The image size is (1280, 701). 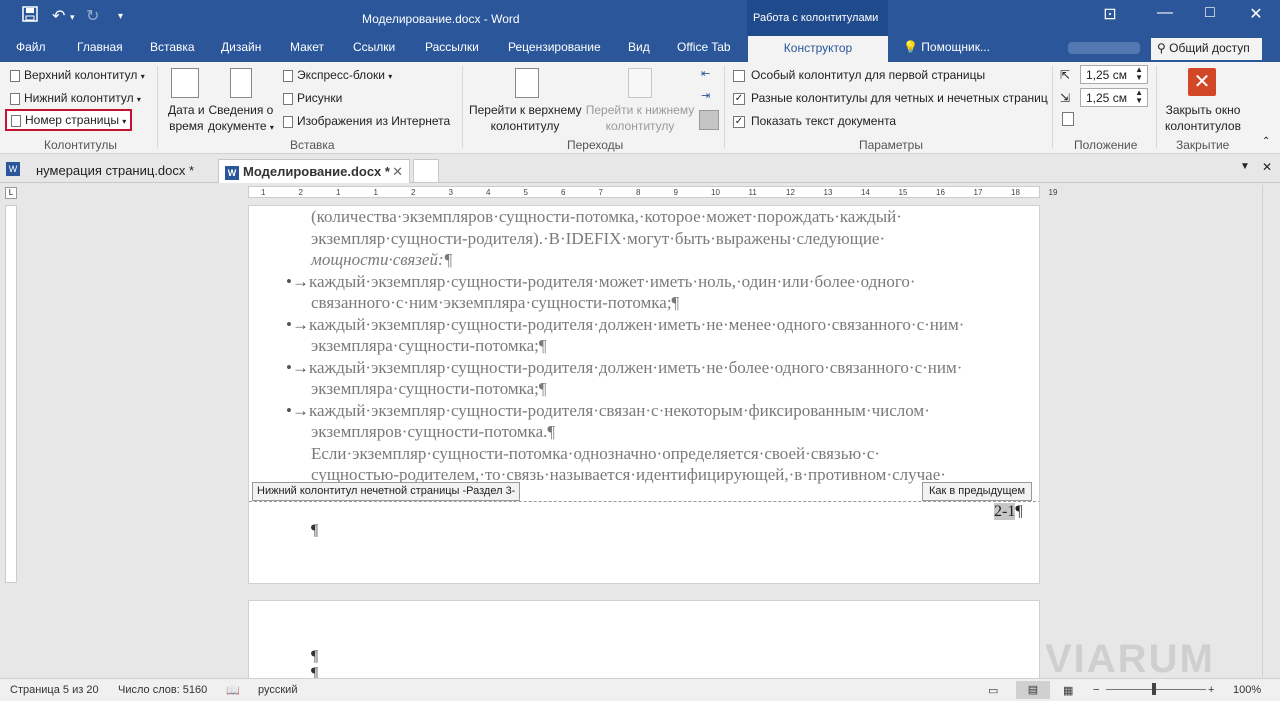 What do you see at coordinates (644, 640) in the screenshot?
I see `document-page: ¶ ¶` at bounding box center [644, 640].